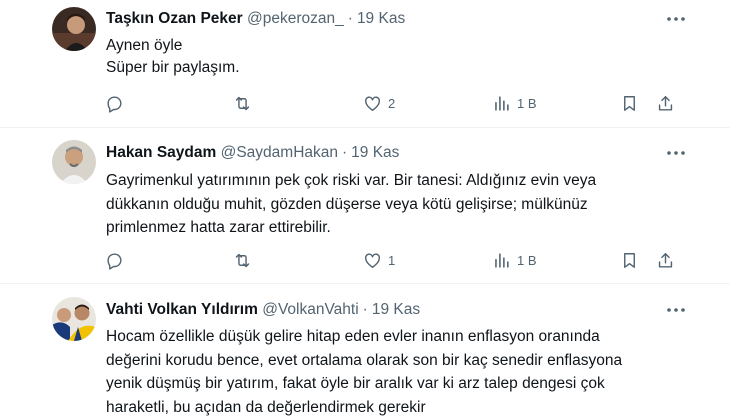 This screenshot has width=730, height=420. I want to click on like-button: 2, so click(379, 103).